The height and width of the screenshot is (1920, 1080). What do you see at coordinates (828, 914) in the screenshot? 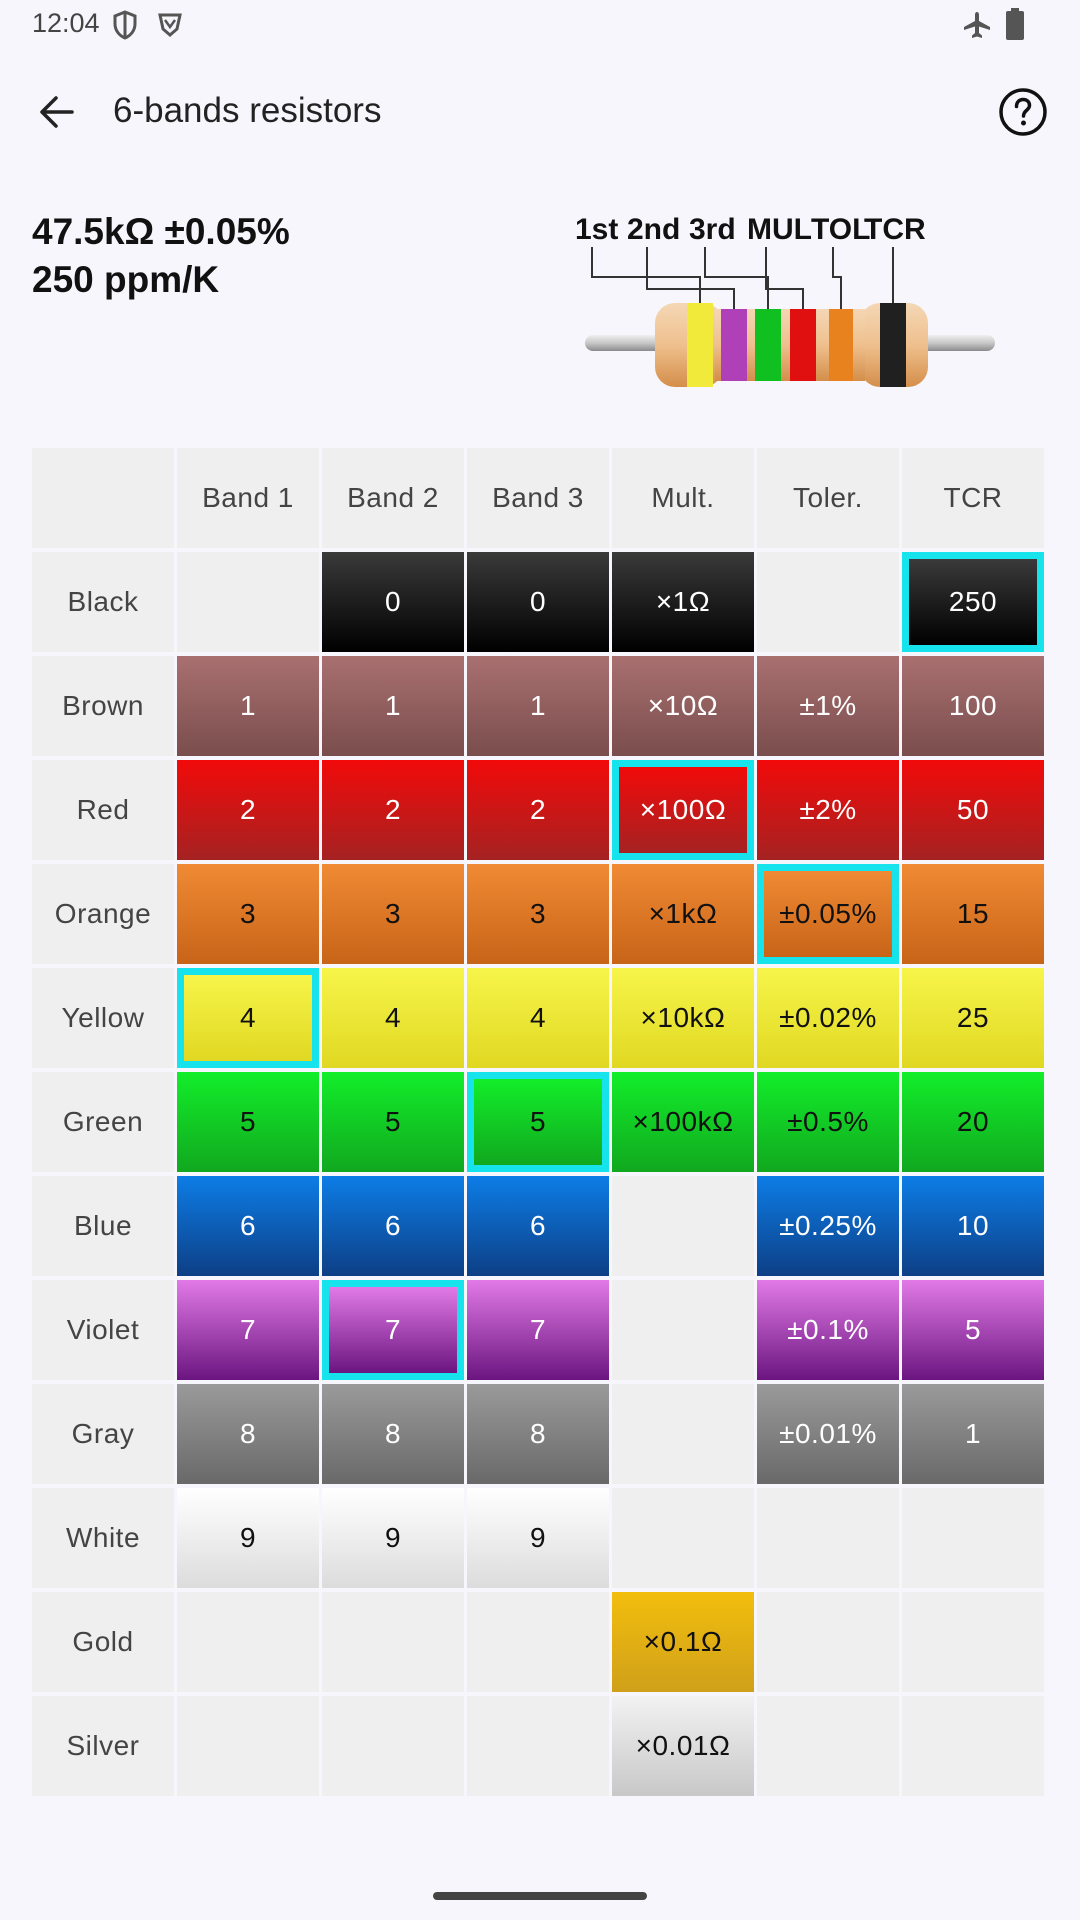
I see `color-option-tolerance-orange: ±0.05%` at bounding box center [828, 914].